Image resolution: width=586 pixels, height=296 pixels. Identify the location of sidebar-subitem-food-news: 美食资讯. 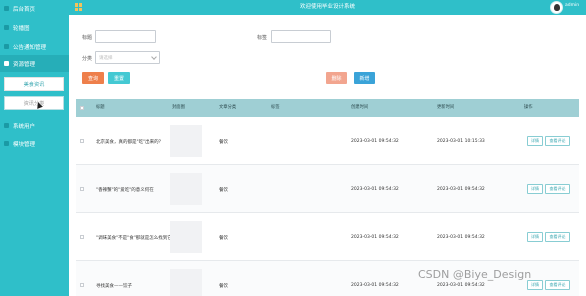
(34, 84).